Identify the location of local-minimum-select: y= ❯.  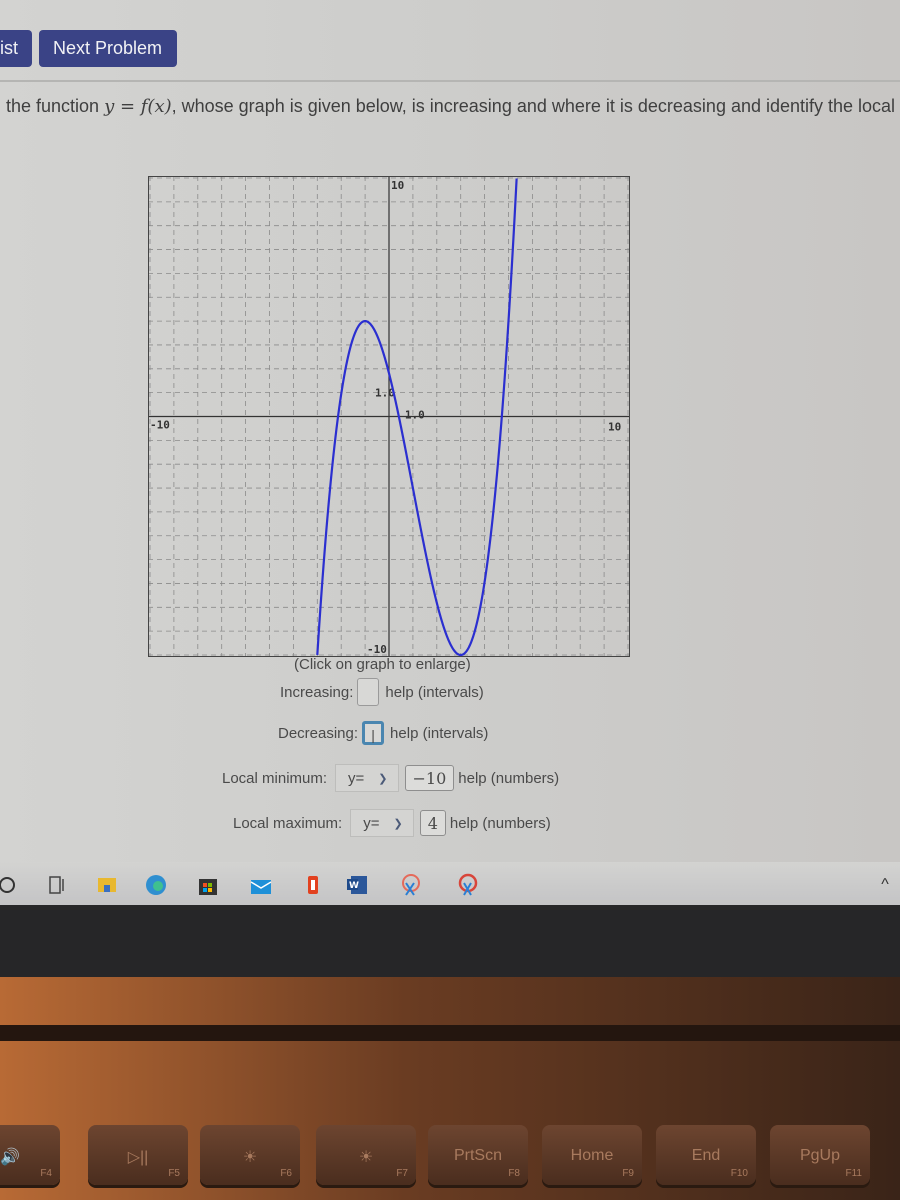
(367, 778).